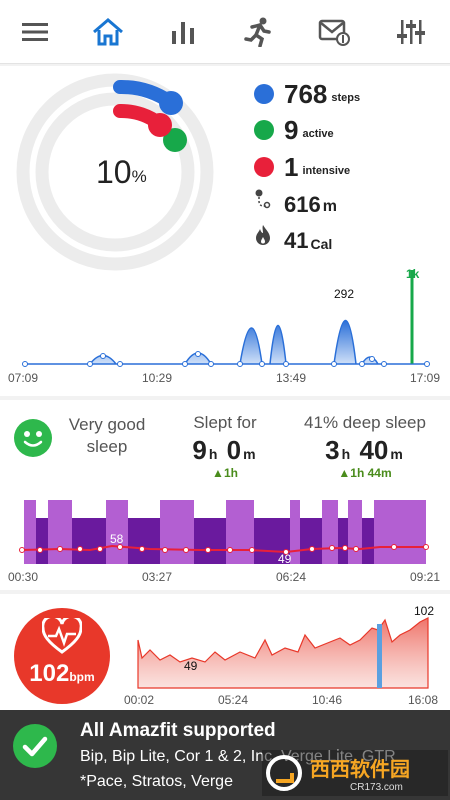 The image size is (450, 800). I want to click on active-unit: active, so click(318, 134).